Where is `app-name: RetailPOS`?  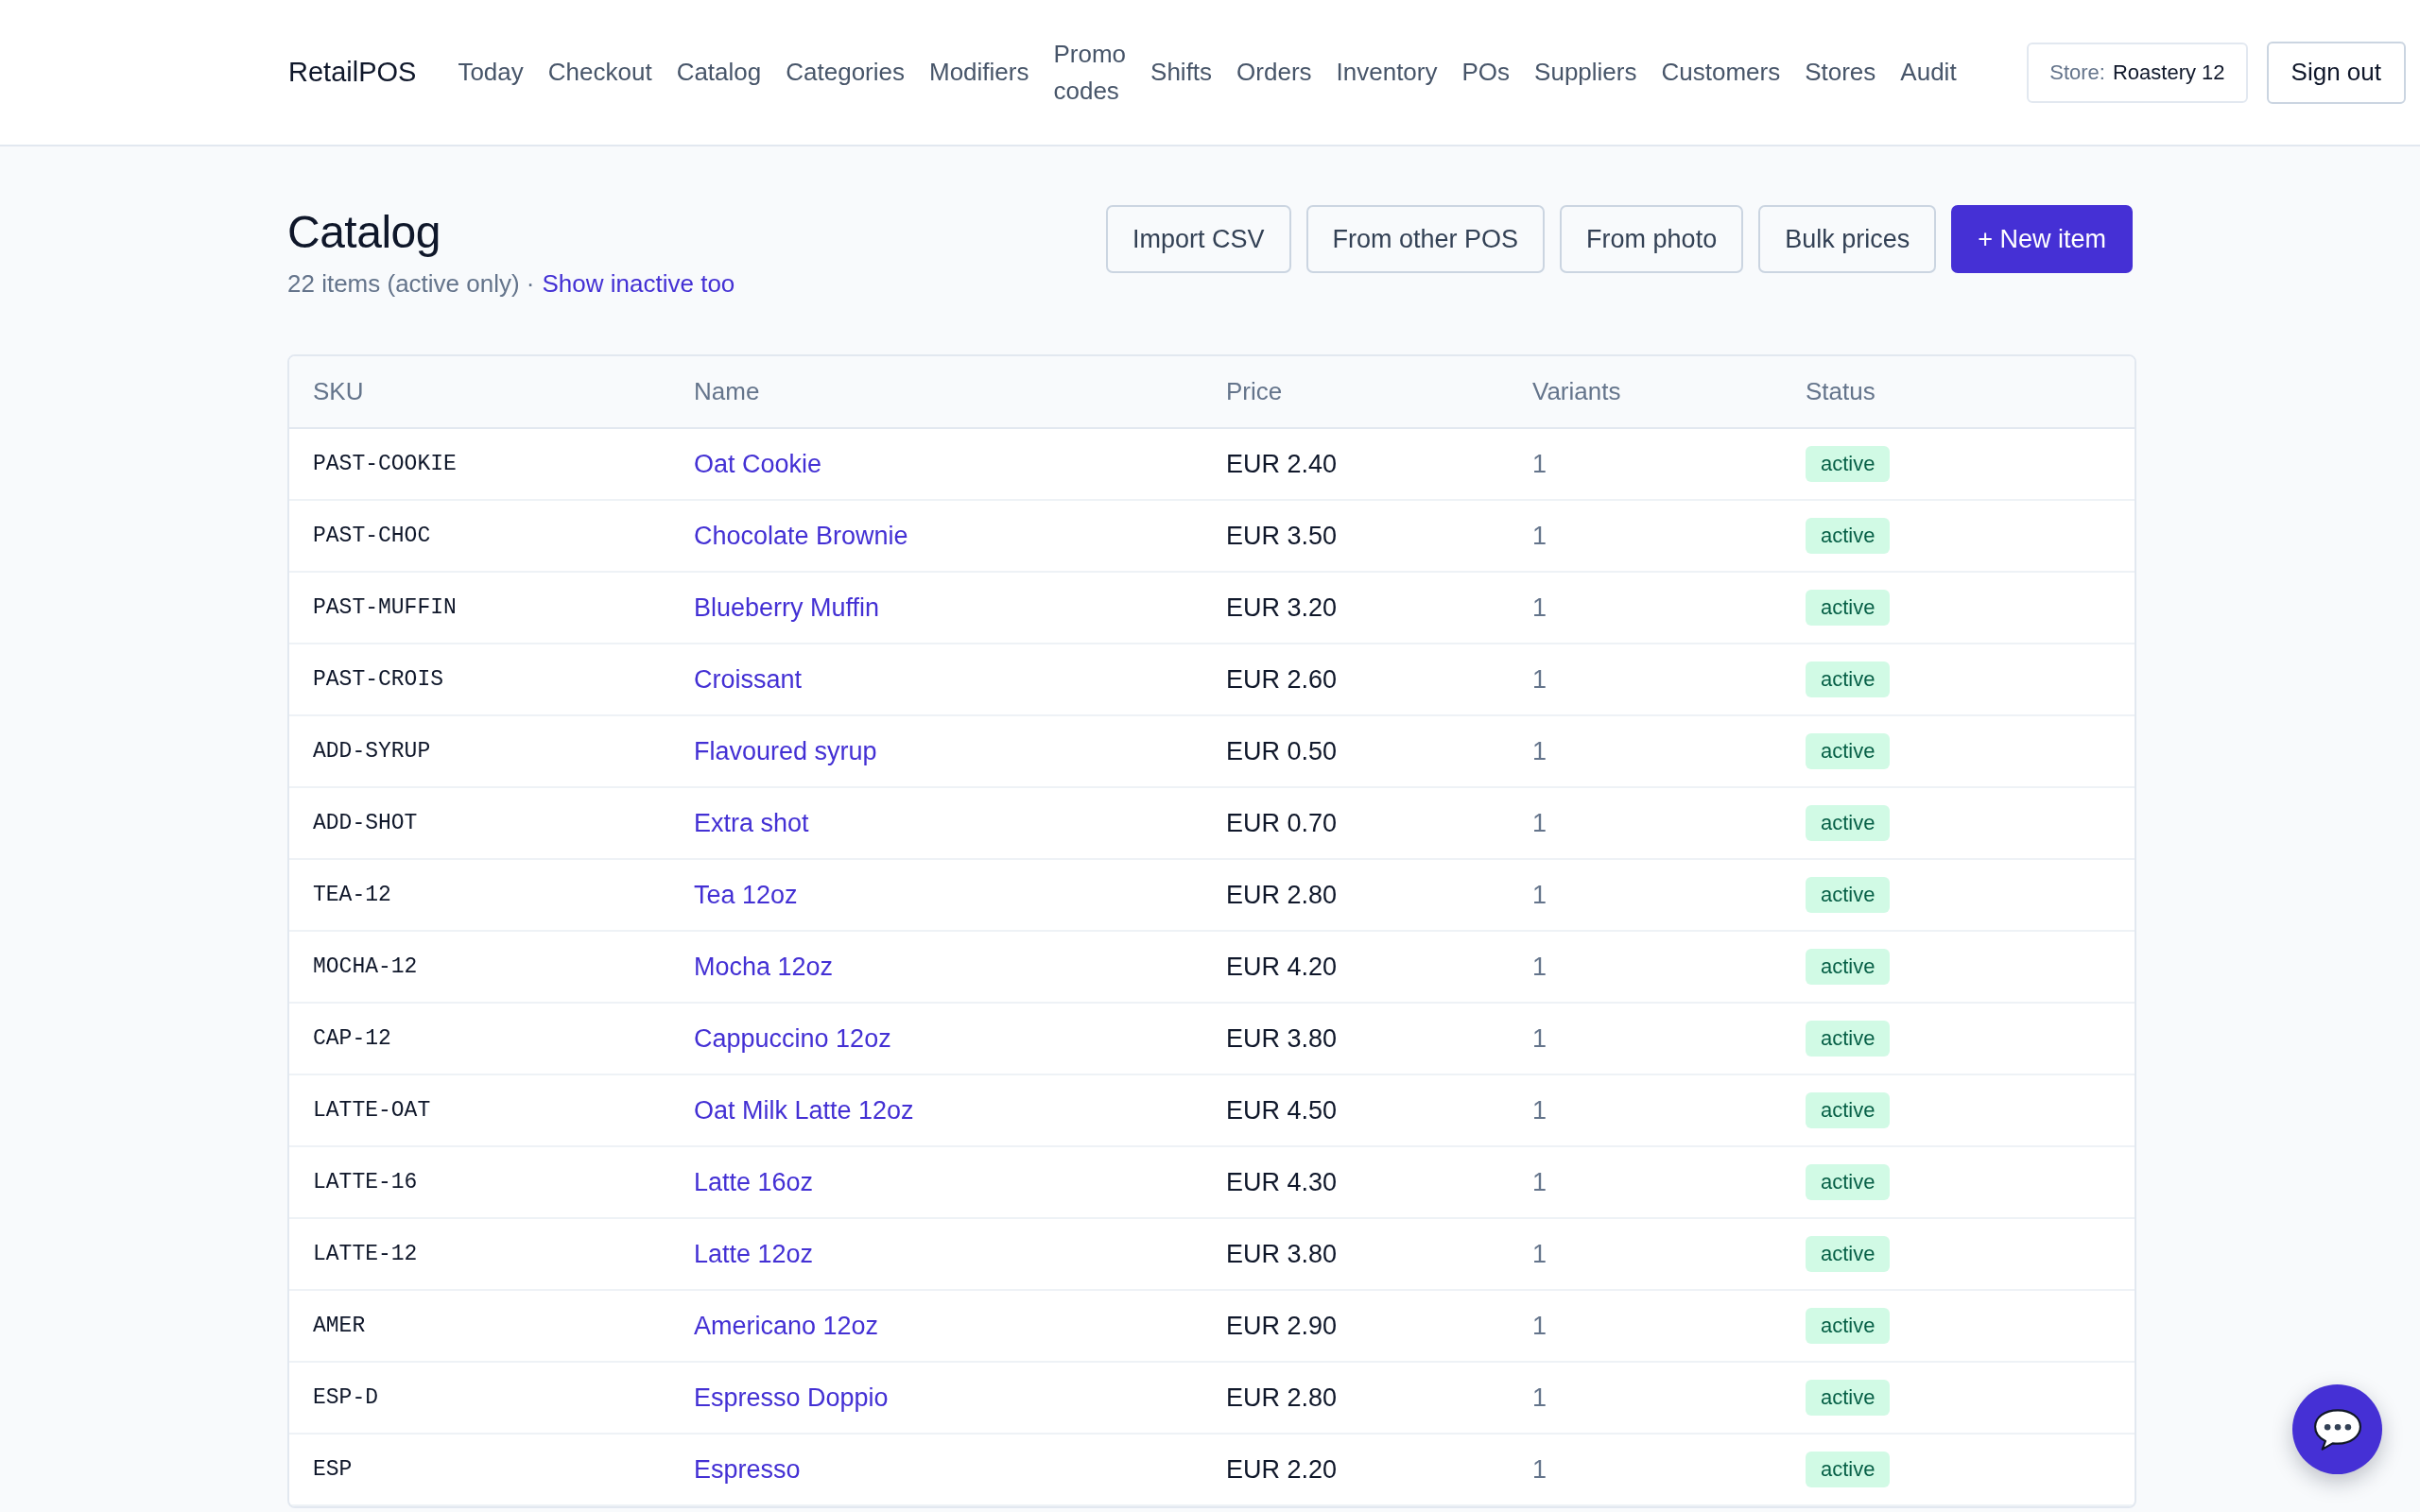 app-name: RetailPOS is located at coordinates (352, 72).